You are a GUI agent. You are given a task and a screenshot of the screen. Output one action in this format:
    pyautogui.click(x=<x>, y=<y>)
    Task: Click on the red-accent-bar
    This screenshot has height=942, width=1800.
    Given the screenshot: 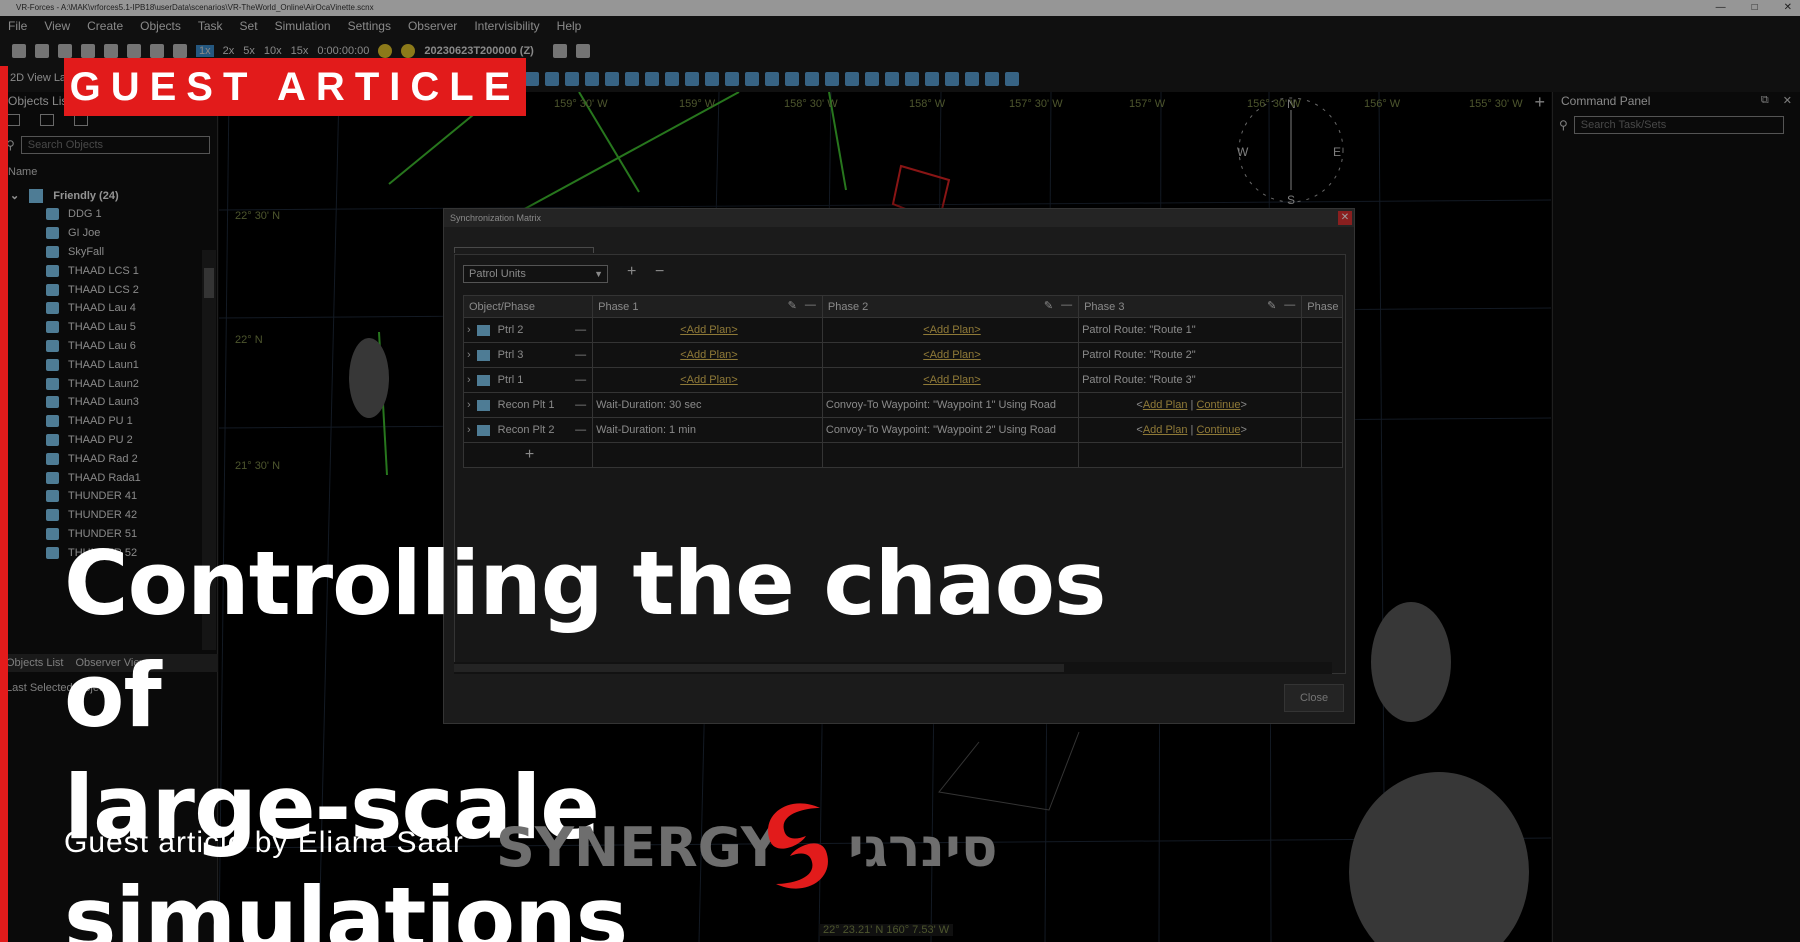 What is the action you would take?
    pyautogui.click(x=4, y=504)
    